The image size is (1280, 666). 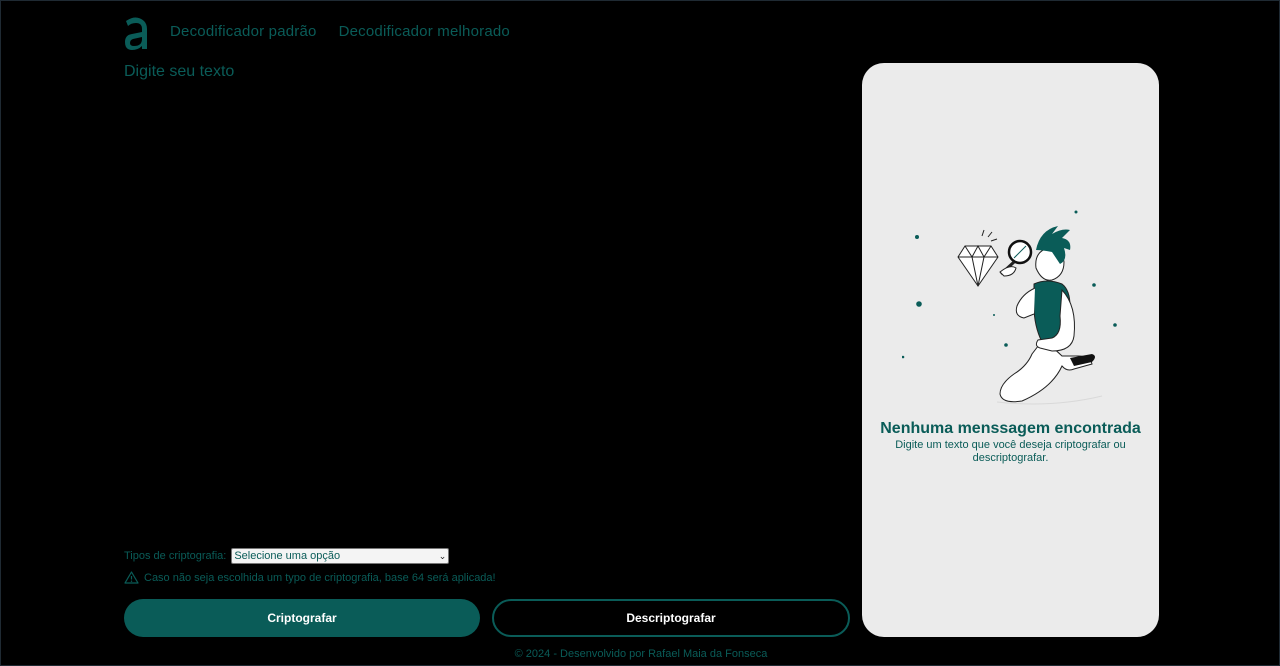 What do you see at coordinates (136, 33) in the screenshot?
I see `brand-logo-icon` at bounding box center [136, 33].